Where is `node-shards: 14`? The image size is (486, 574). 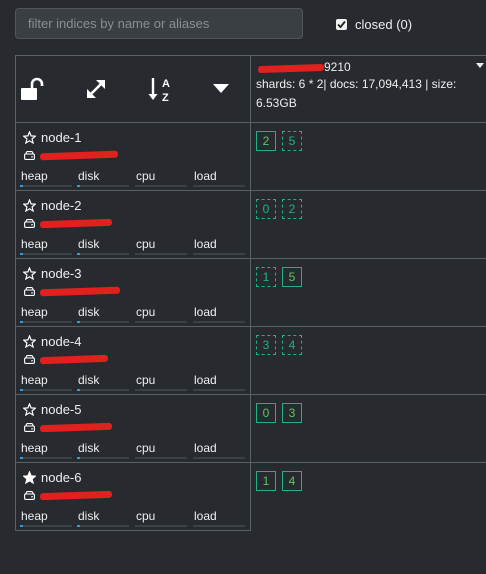
node-shards: 14 is located at coordinates (282, 481).